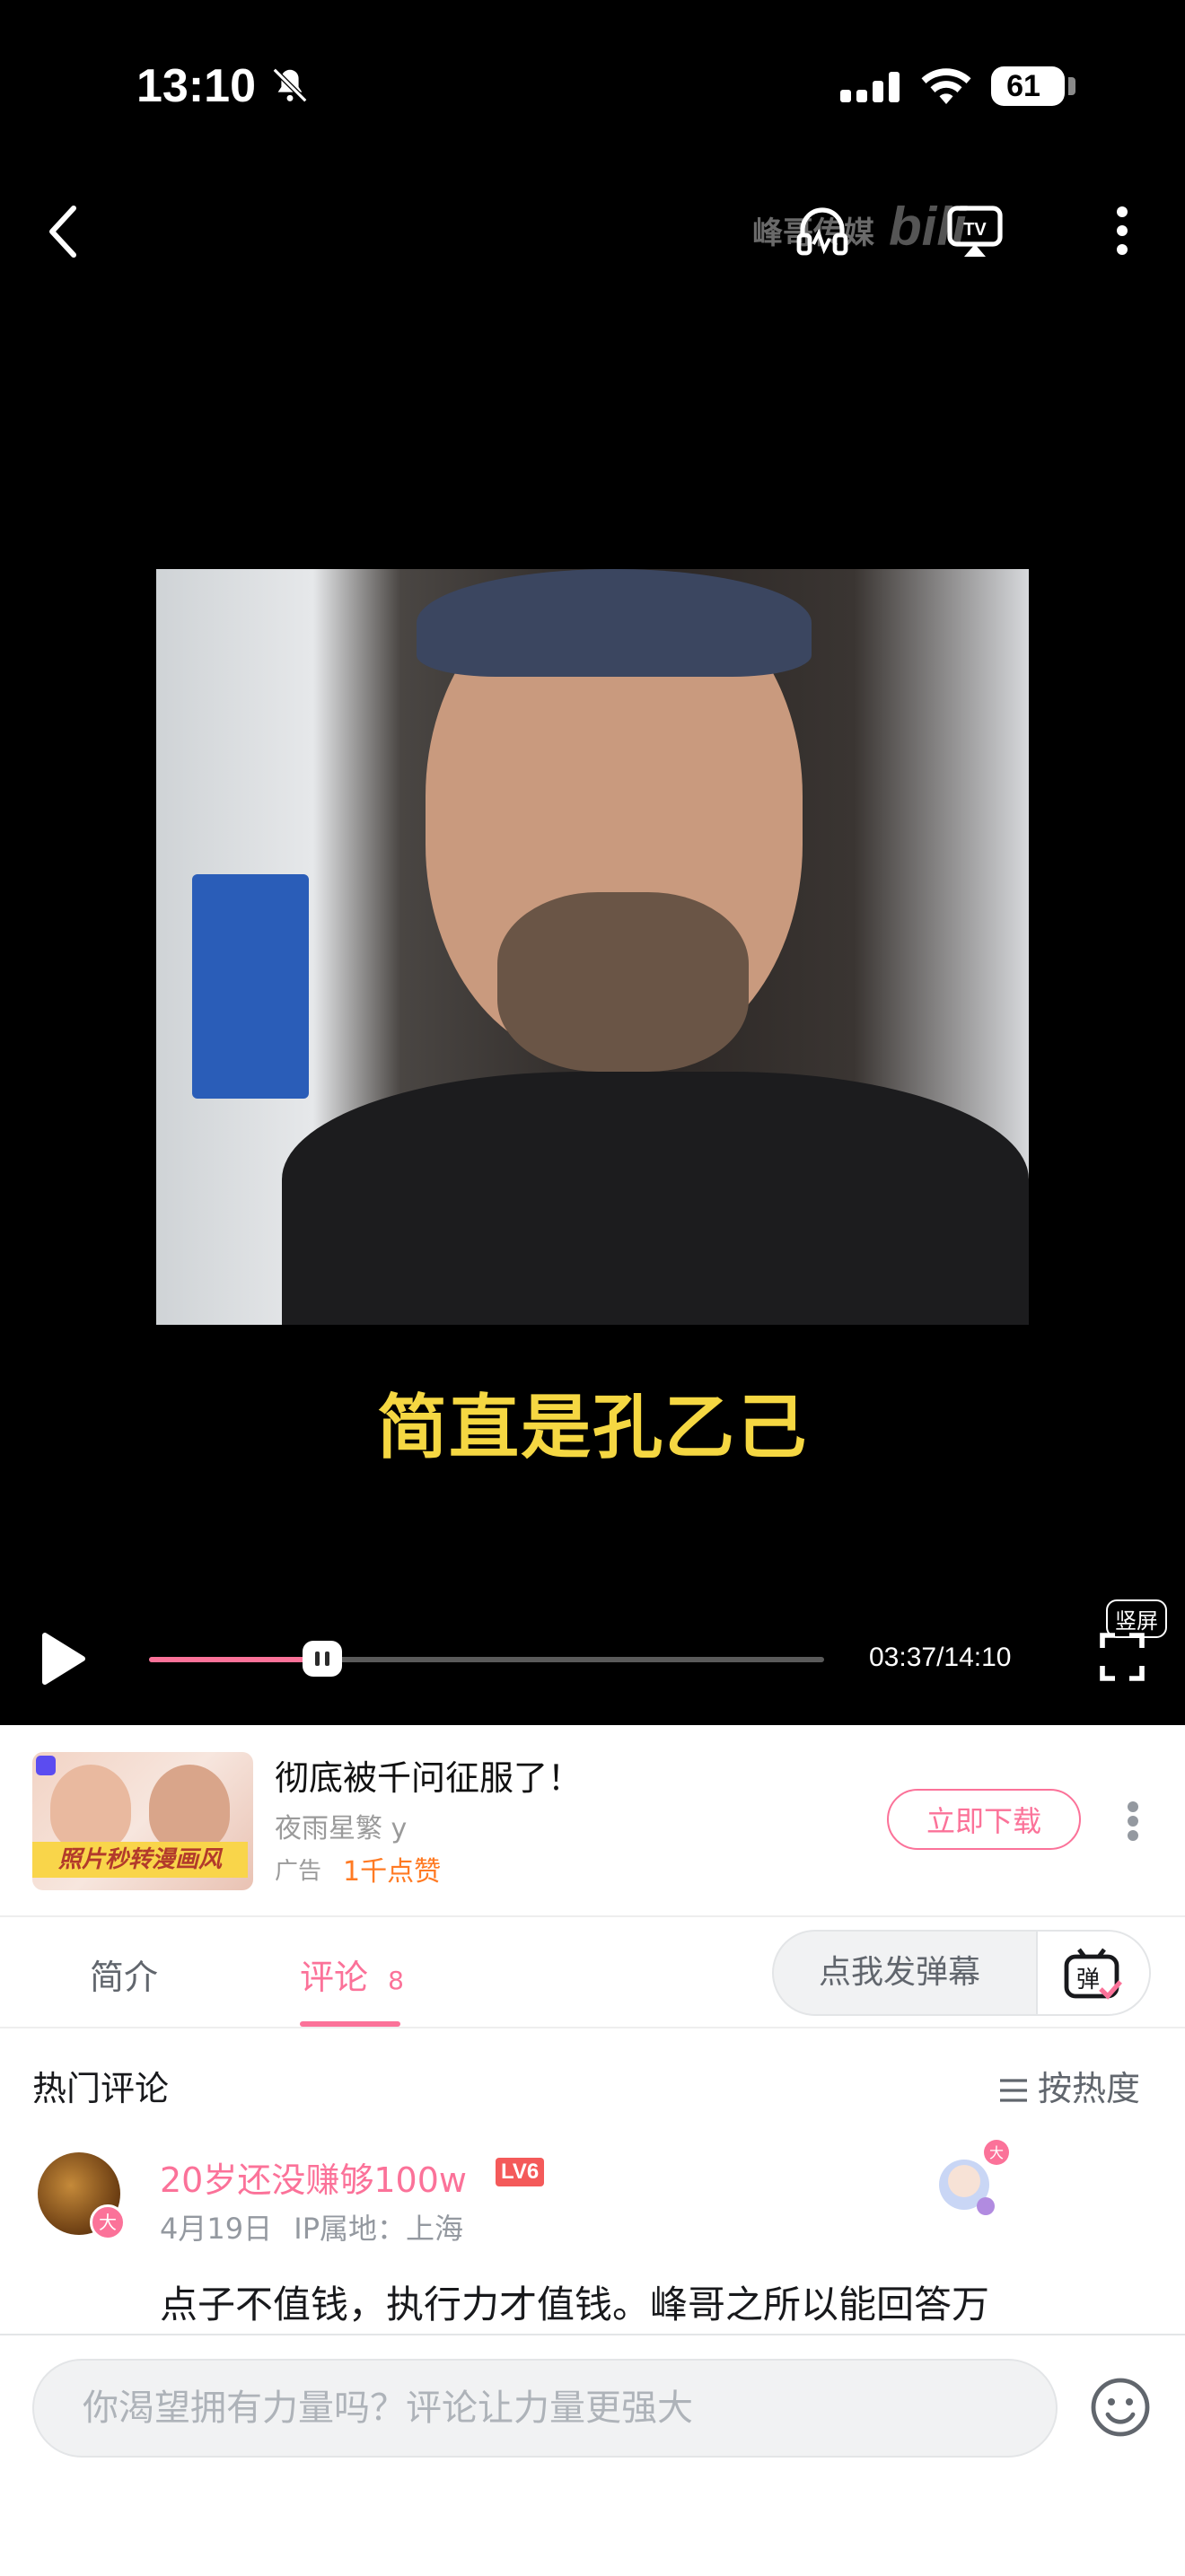 The image size is (1185, 2576). I want to click on ad-more-icon, so click(1133, 1821).